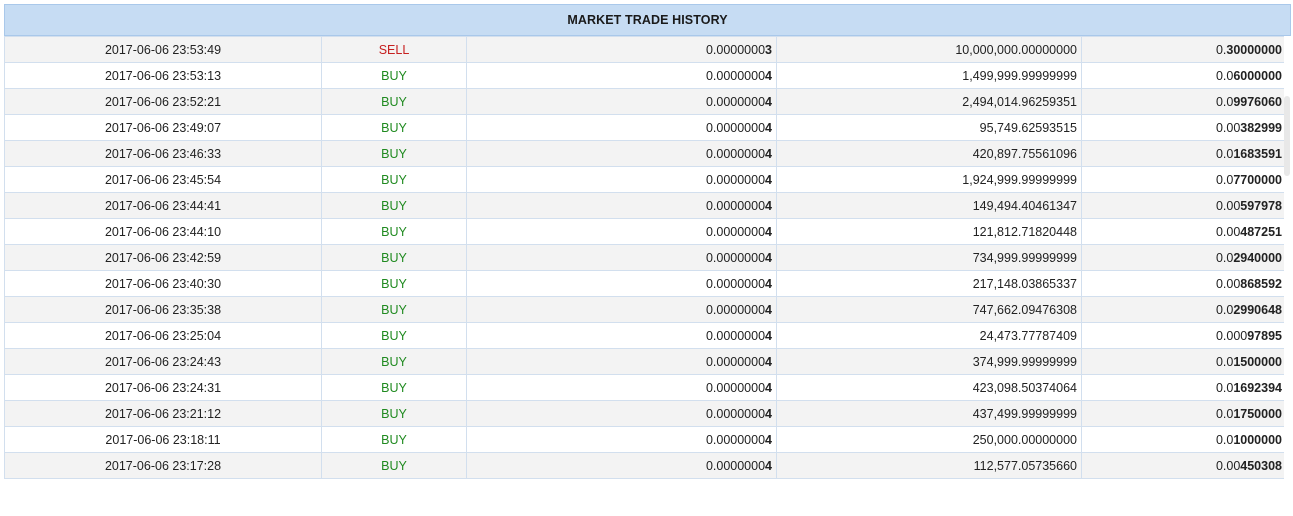  What do you see at coordinates (1257, 439) in the screenshot?
I see `total-significant: 1000000` at bounding box center [1257, 439].